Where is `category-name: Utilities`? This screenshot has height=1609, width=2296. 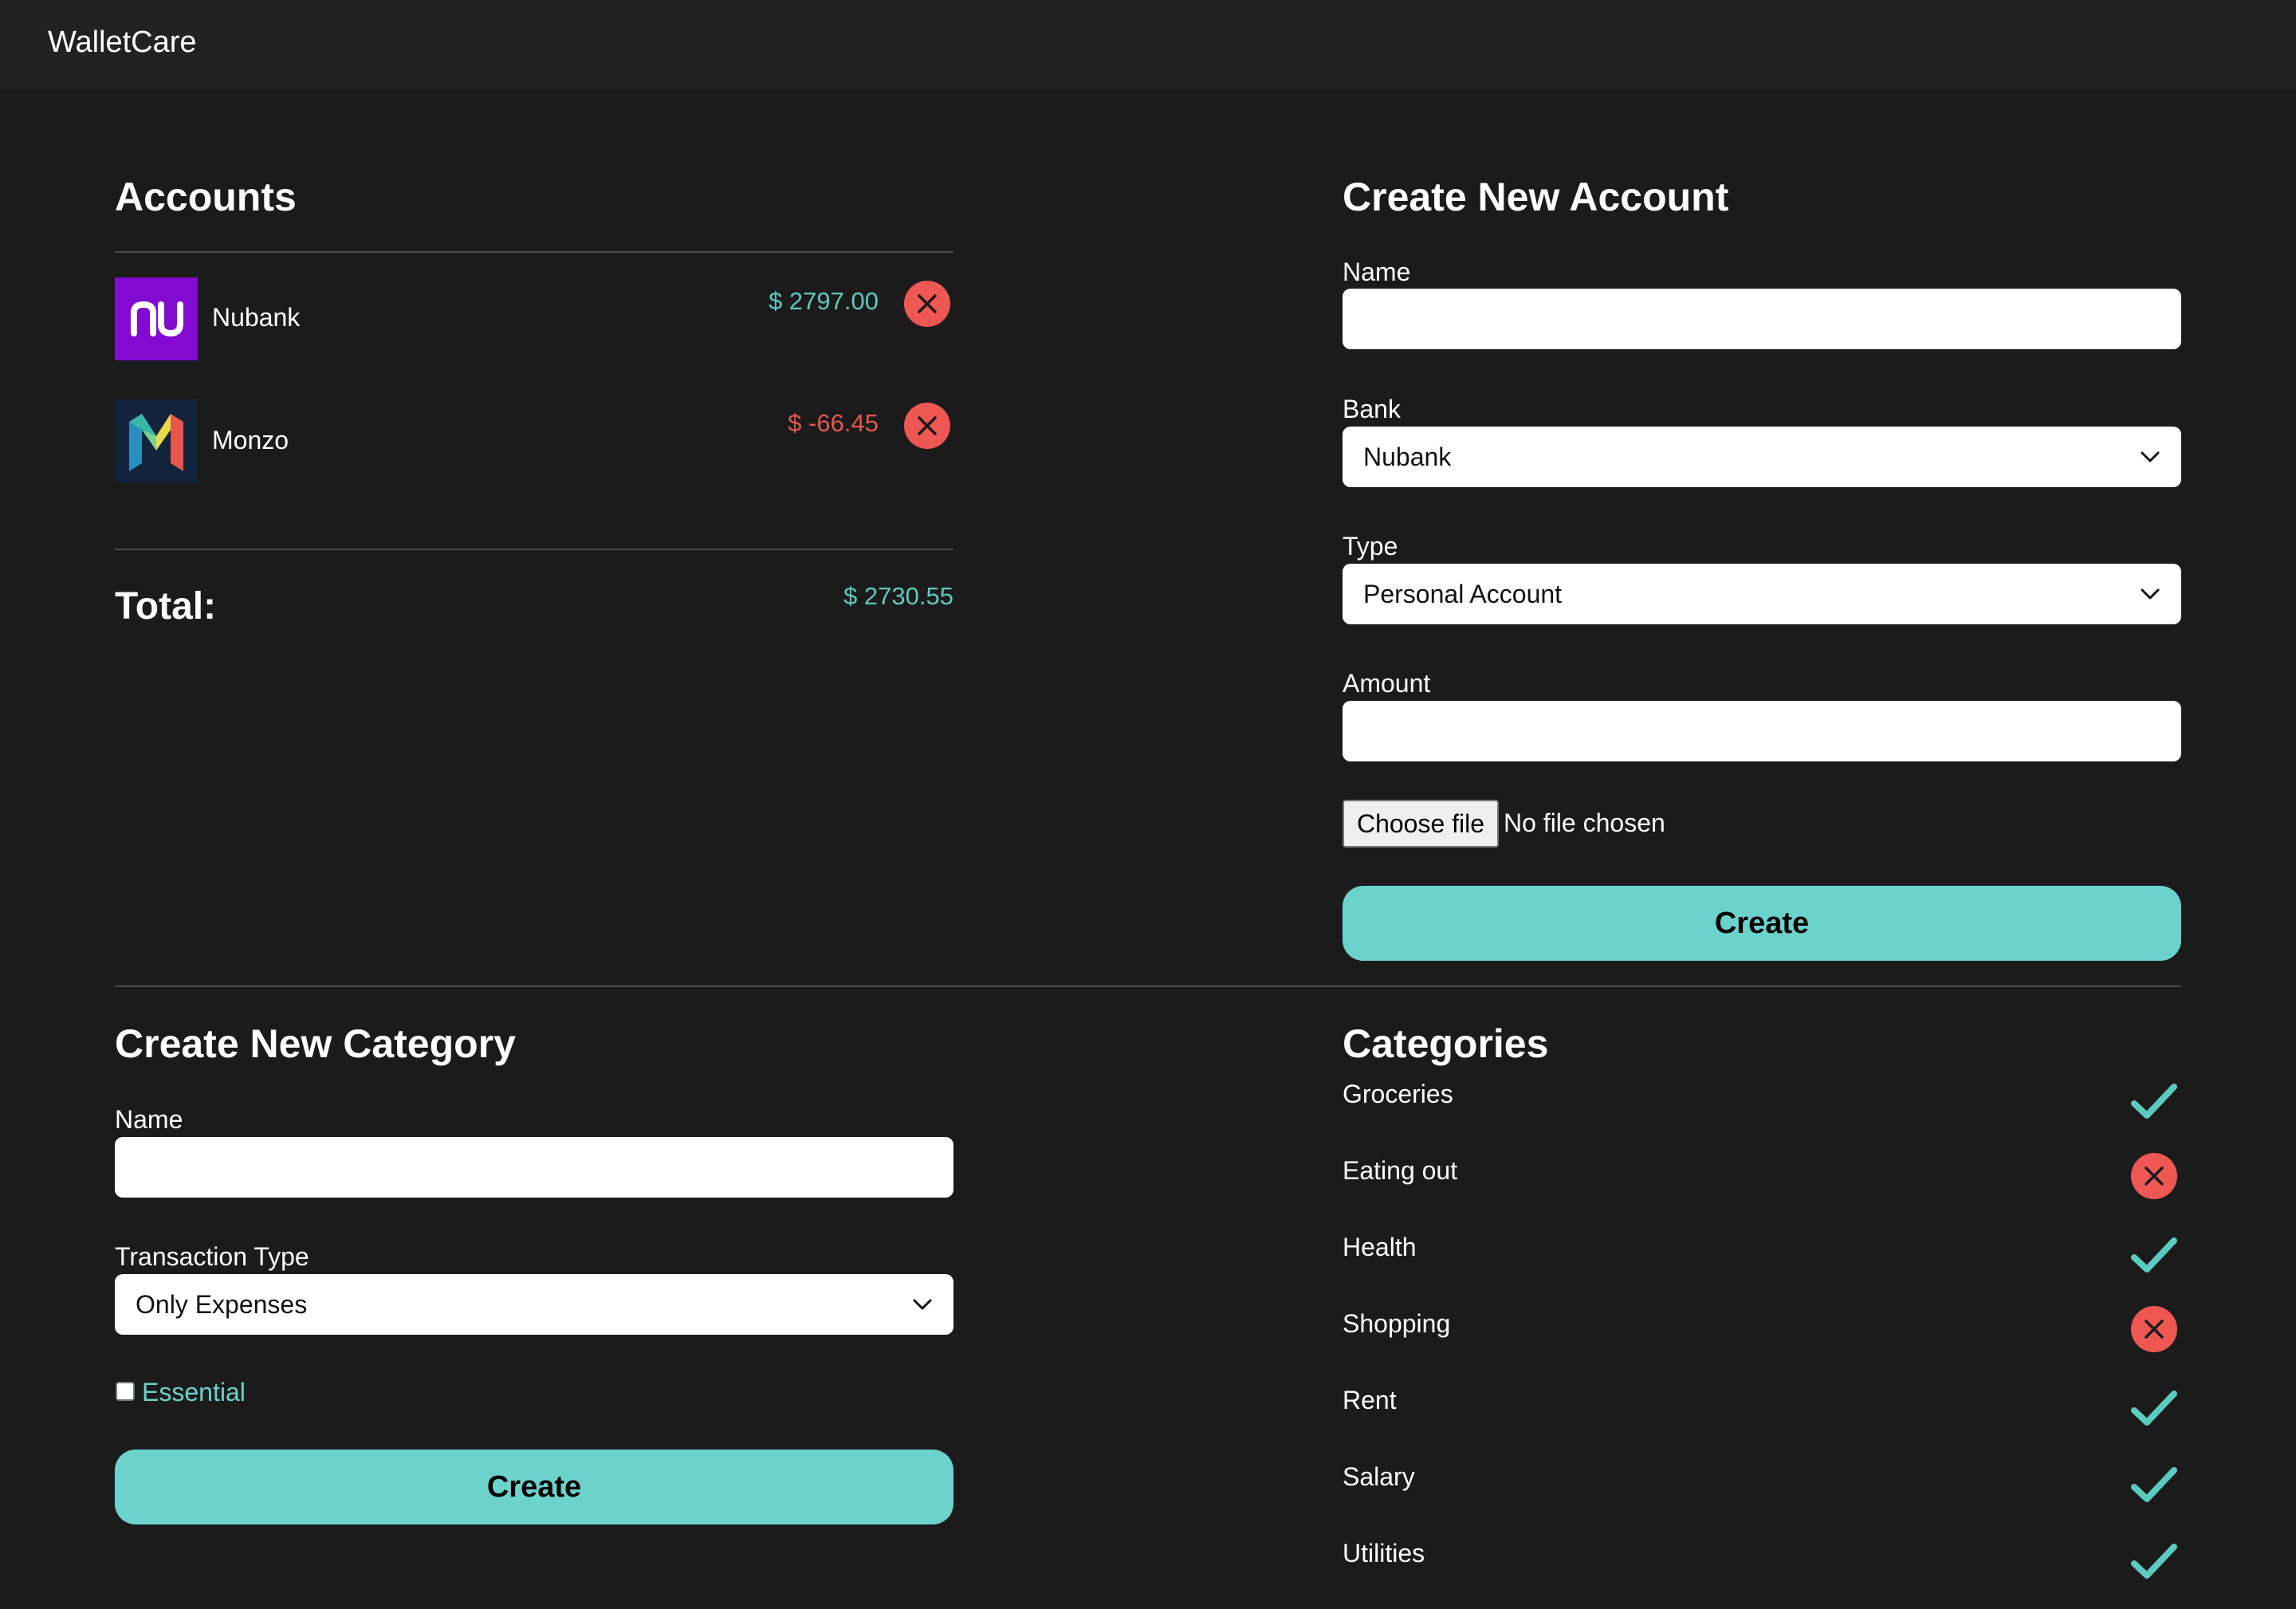 category-name: Utilities is located at coordinates (1384, 1553).